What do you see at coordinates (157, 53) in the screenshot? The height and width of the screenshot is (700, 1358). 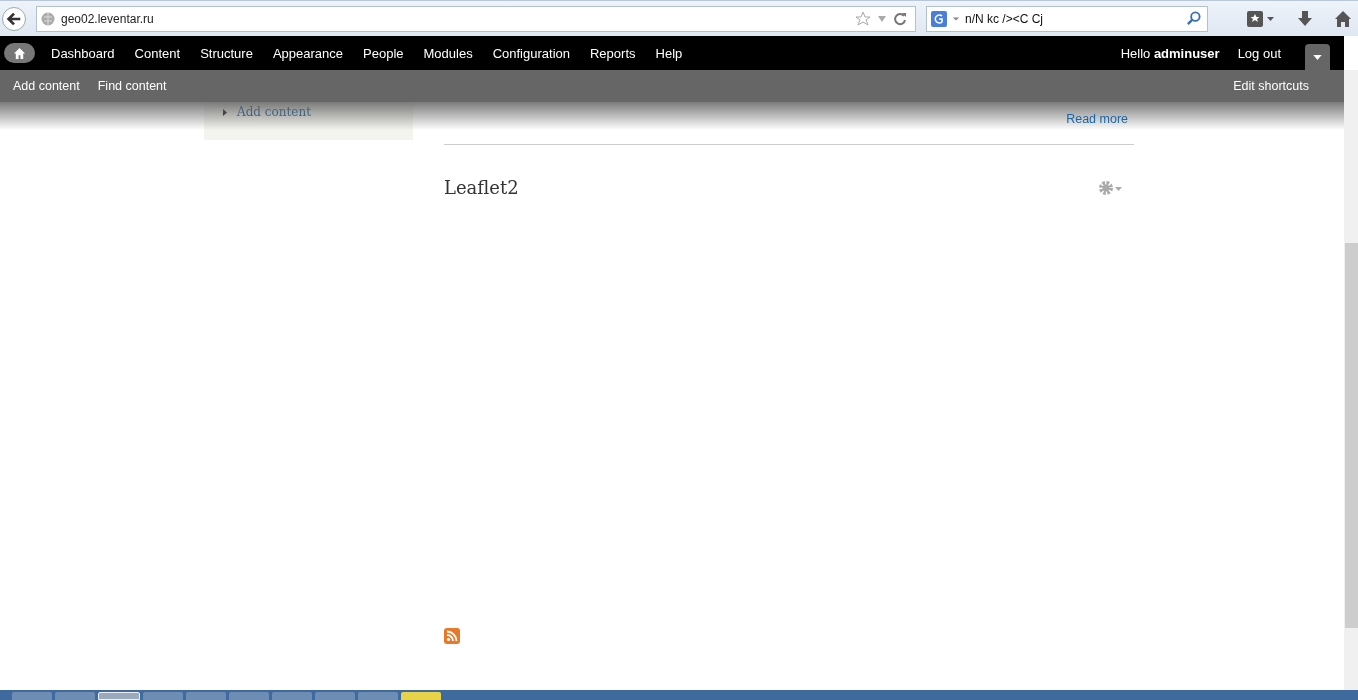 I see `admin-menu-link: Content` at bounding box center [157, 53].